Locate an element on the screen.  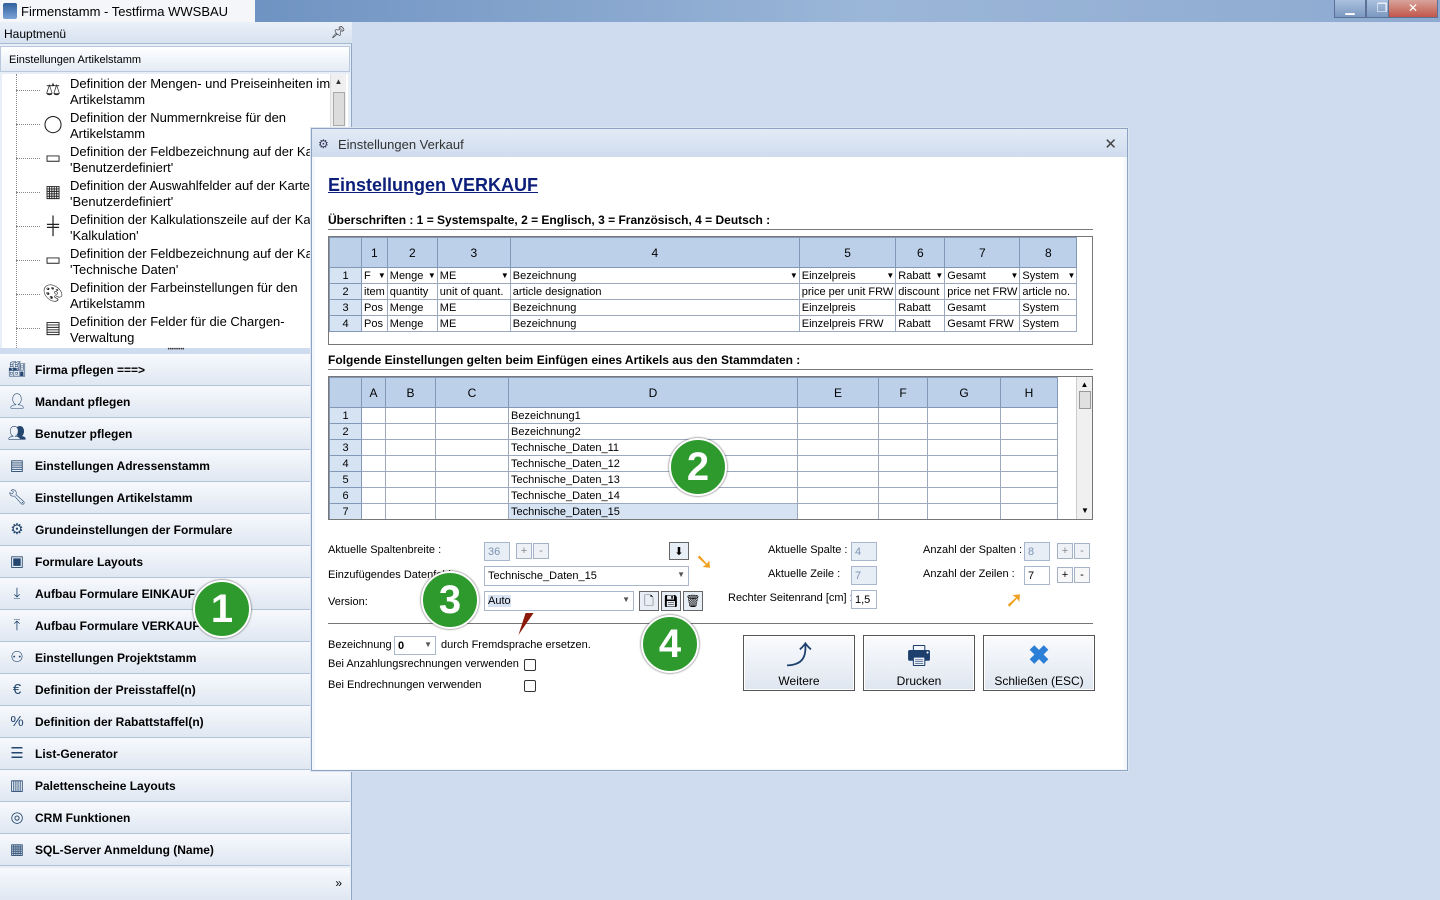
column-header: C is located at coordinates (472, 392).